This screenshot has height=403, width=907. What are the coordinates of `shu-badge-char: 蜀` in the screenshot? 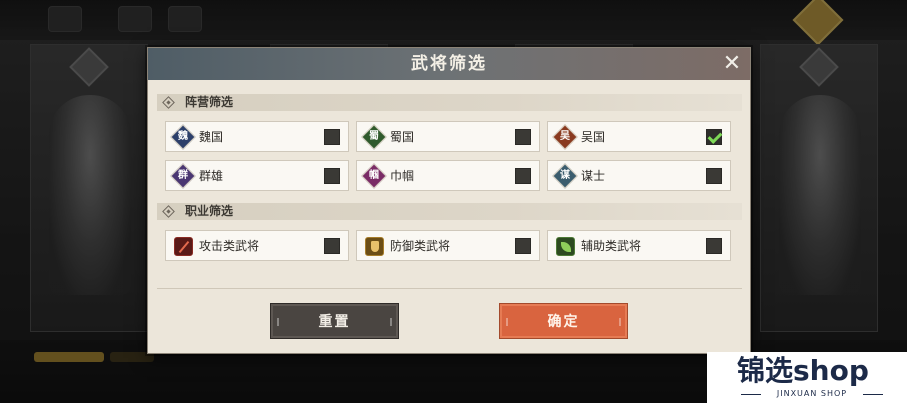 It's located at (374, 136).